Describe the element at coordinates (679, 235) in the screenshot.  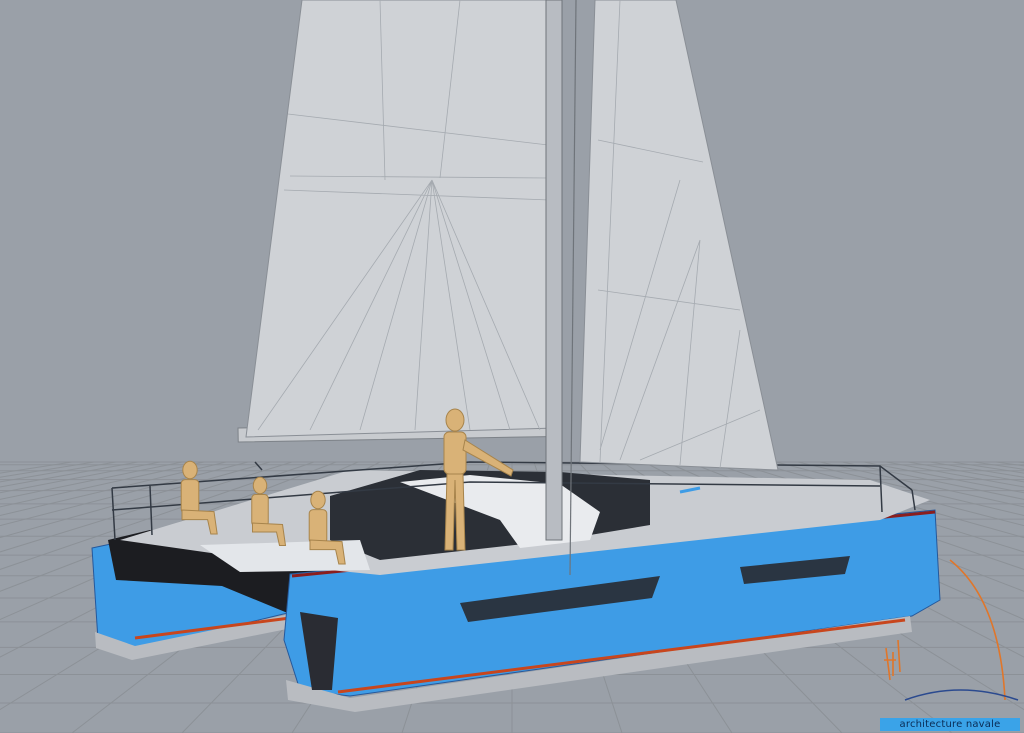
I see `headsail` at that location.